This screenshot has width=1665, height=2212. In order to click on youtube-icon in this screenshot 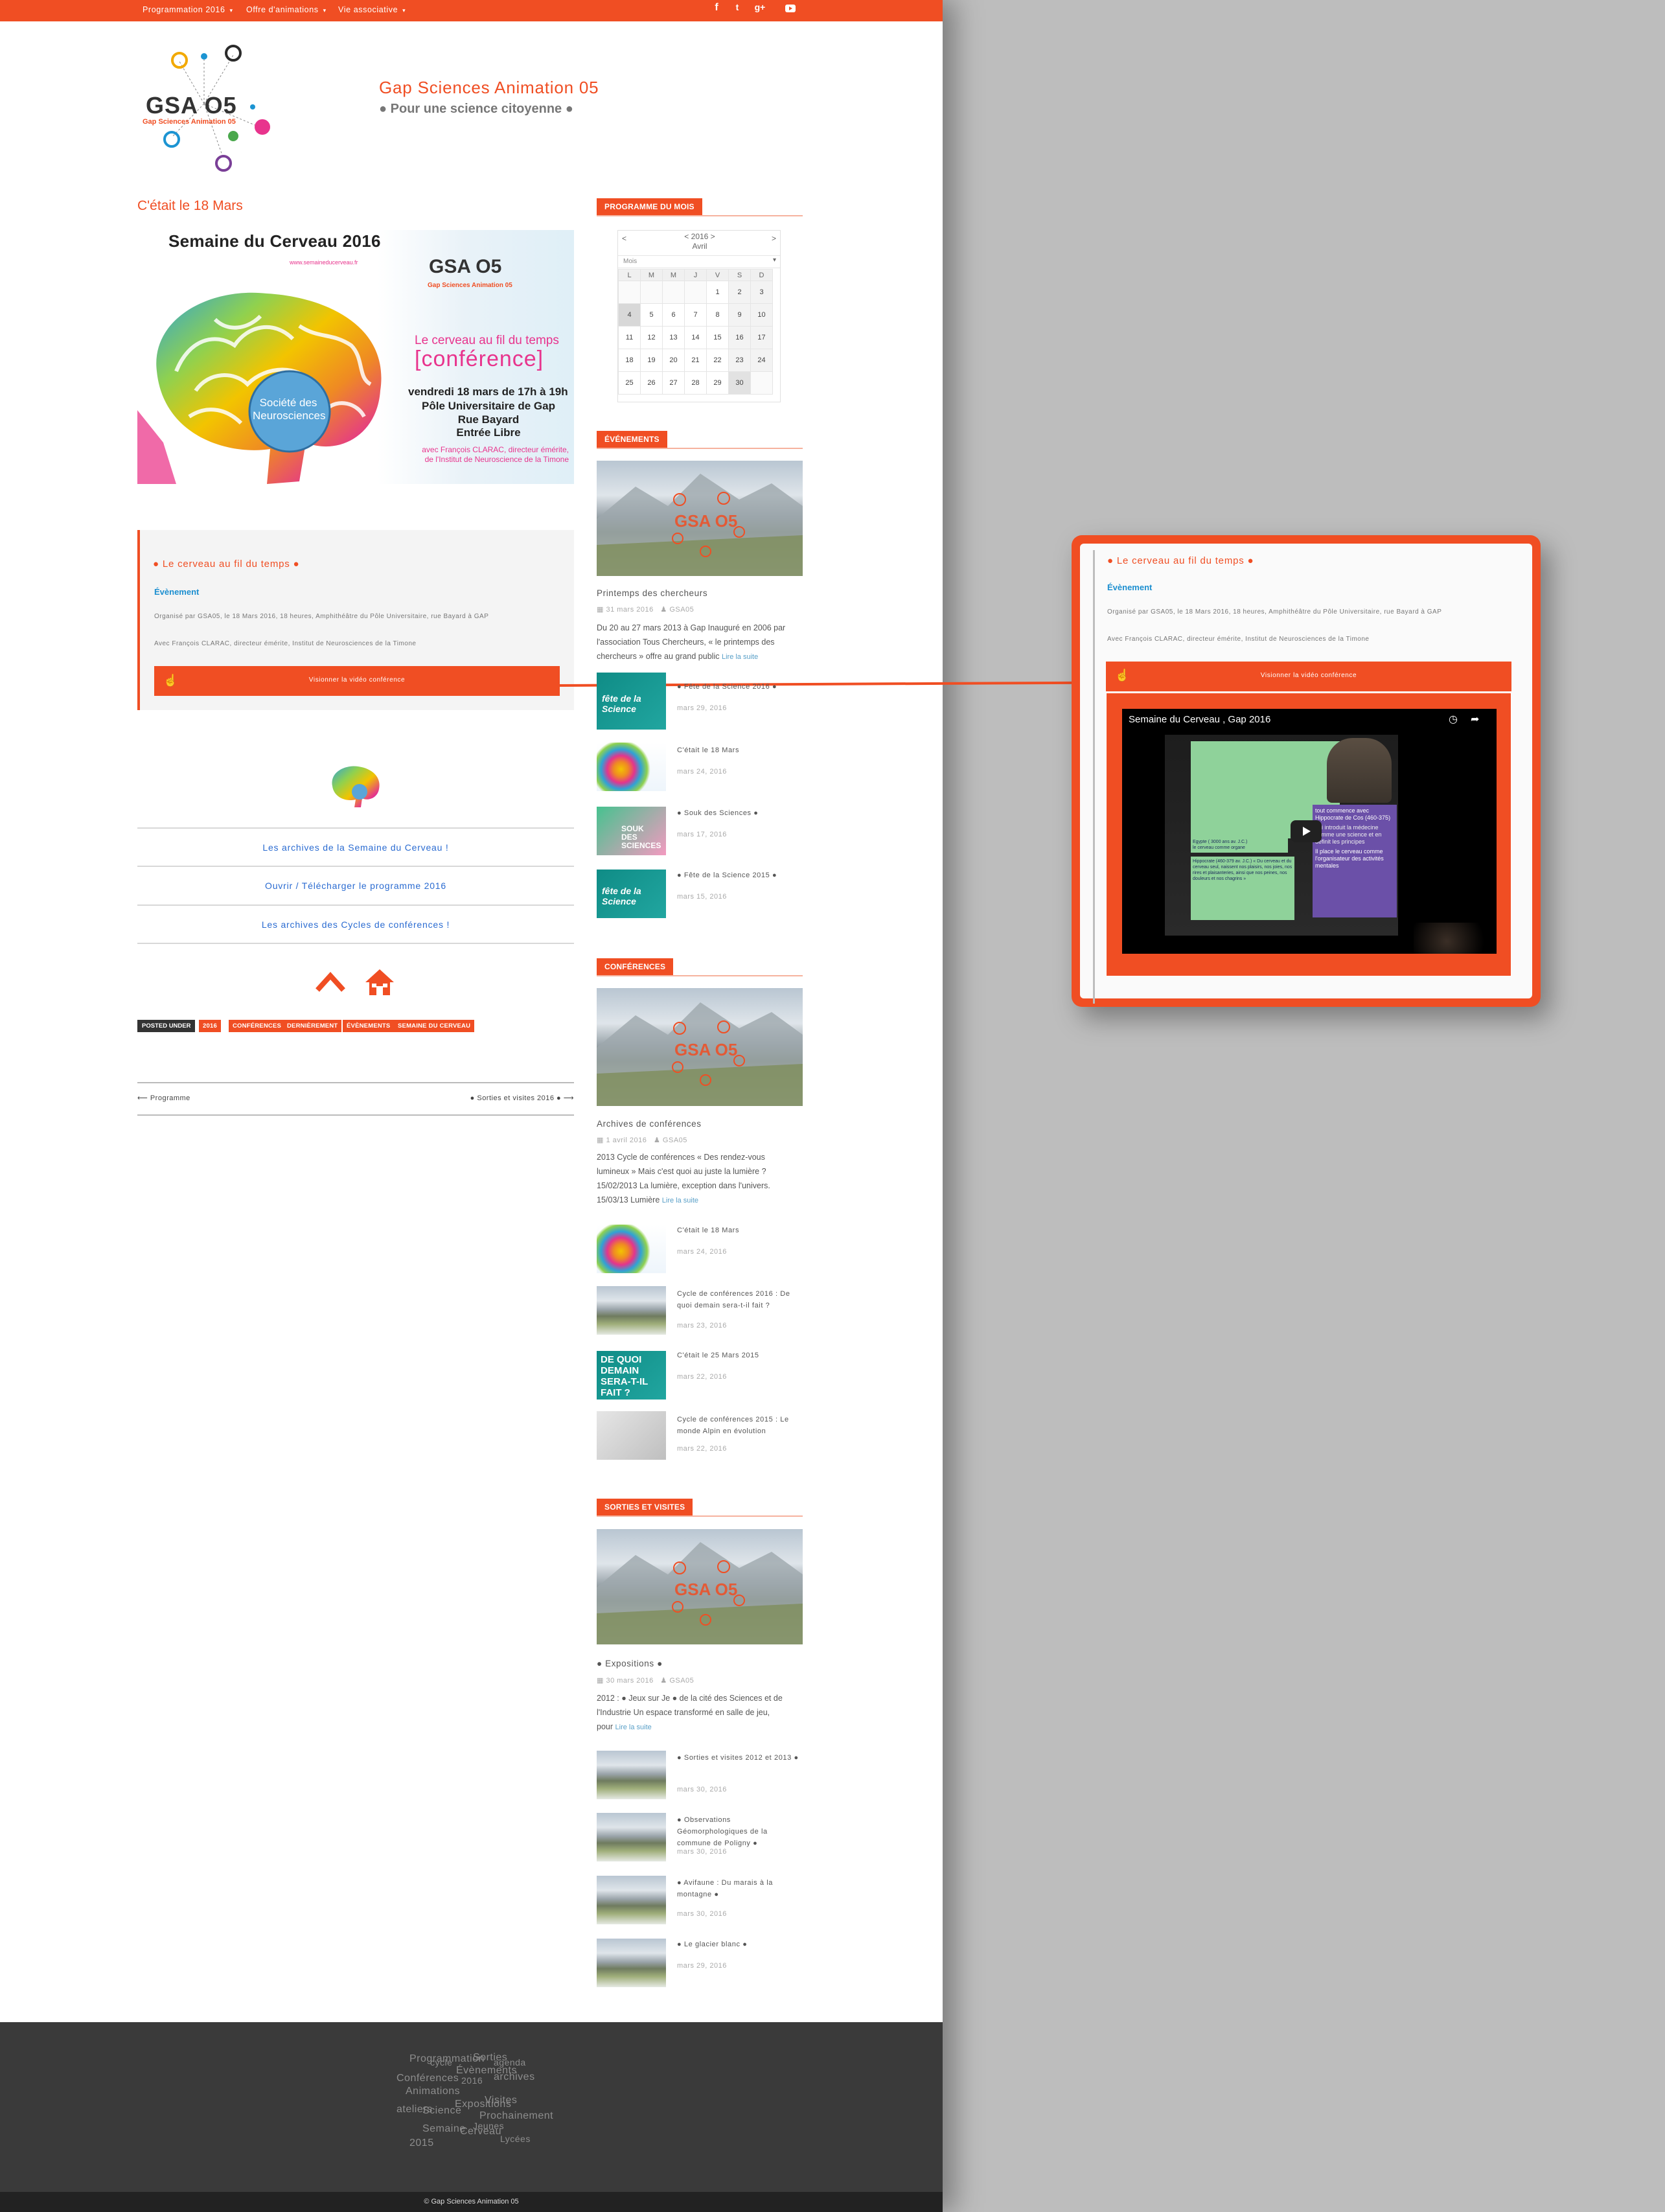, I will do `click(790, 9)`.